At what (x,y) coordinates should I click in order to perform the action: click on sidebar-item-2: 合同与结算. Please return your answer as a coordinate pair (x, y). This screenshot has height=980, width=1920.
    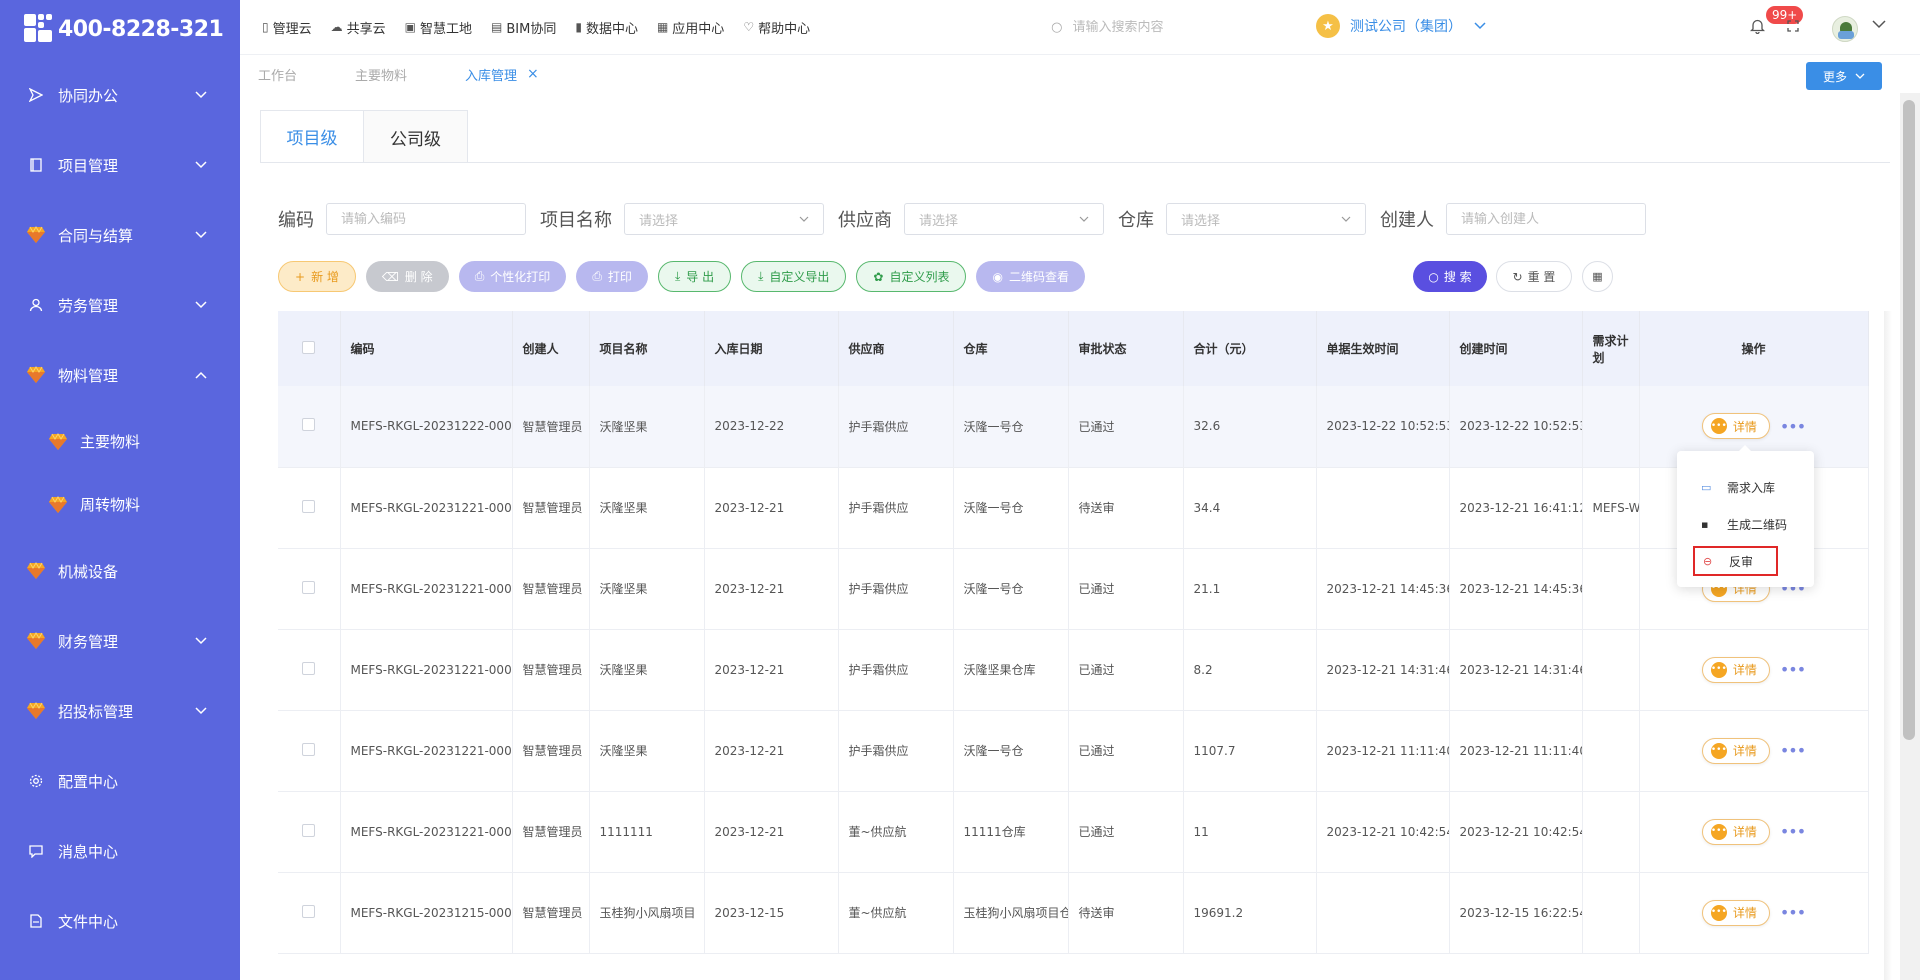
    Looking at the image, I should click on (120, 235).